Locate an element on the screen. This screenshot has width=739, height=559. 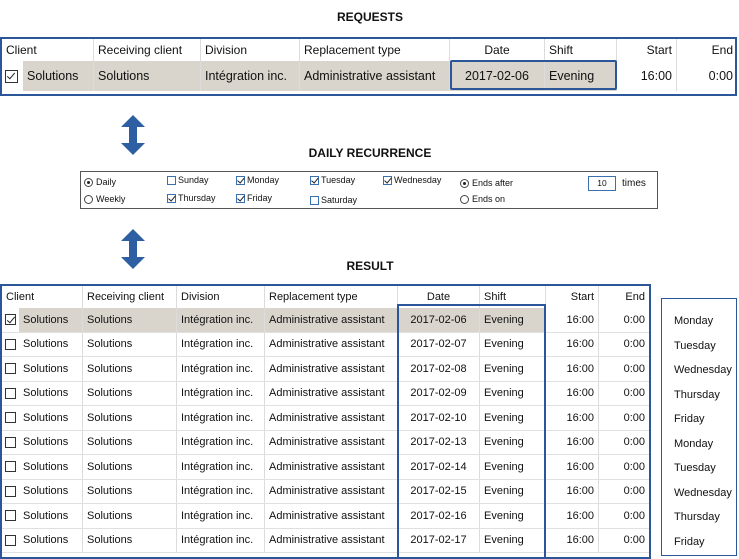
request-division: Intégration inc. is located at coordinates (250, 76).